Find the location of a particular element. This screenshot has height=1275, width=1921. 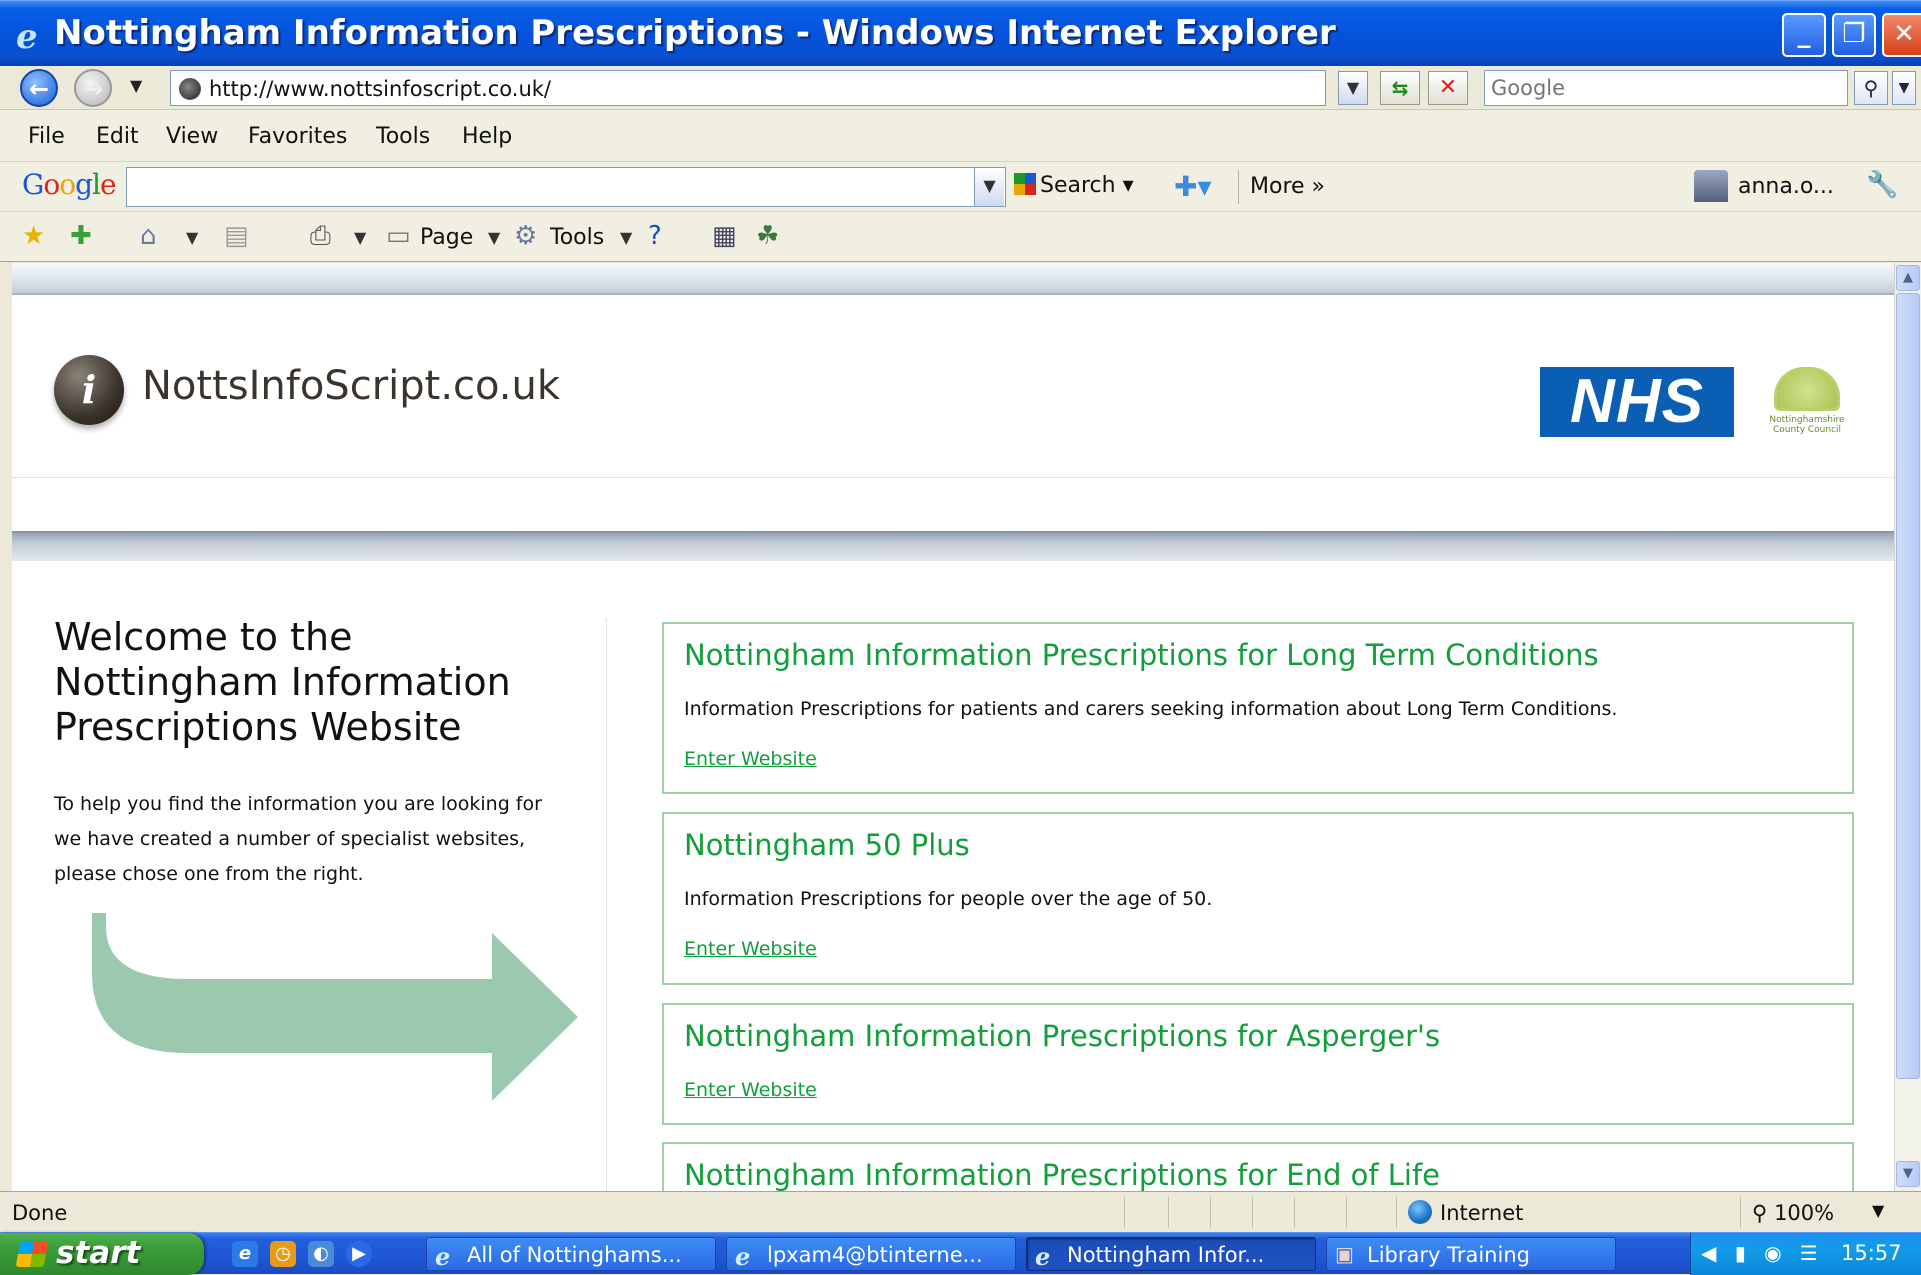

user-avatar-icon is located at coordinates (1711, 186).